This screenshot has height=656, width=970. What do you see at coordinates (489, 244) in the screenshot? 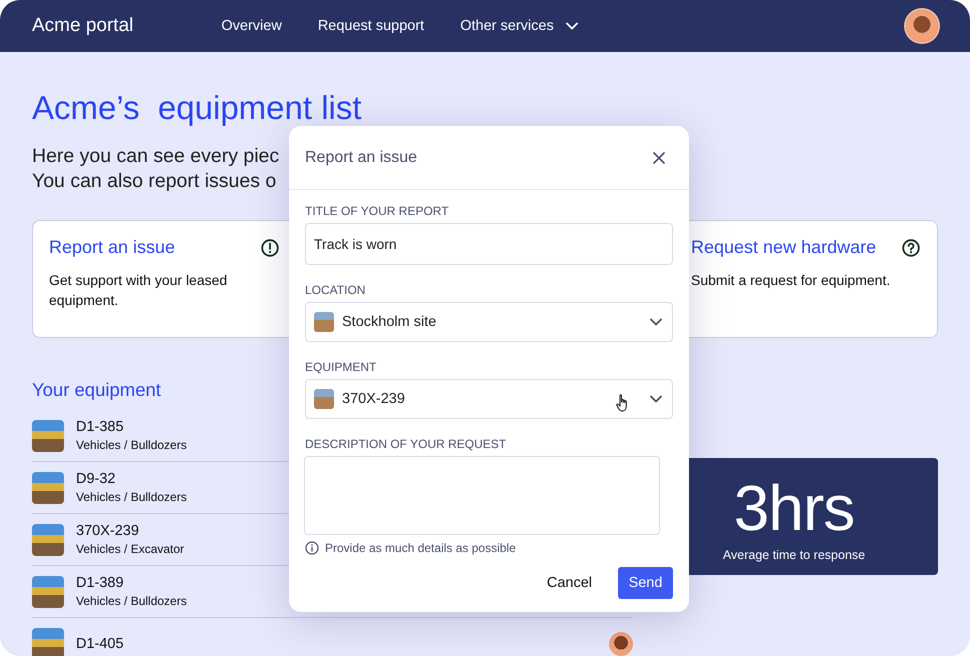
I see `title-input: Track is worn` at bounding box center [489, 244].